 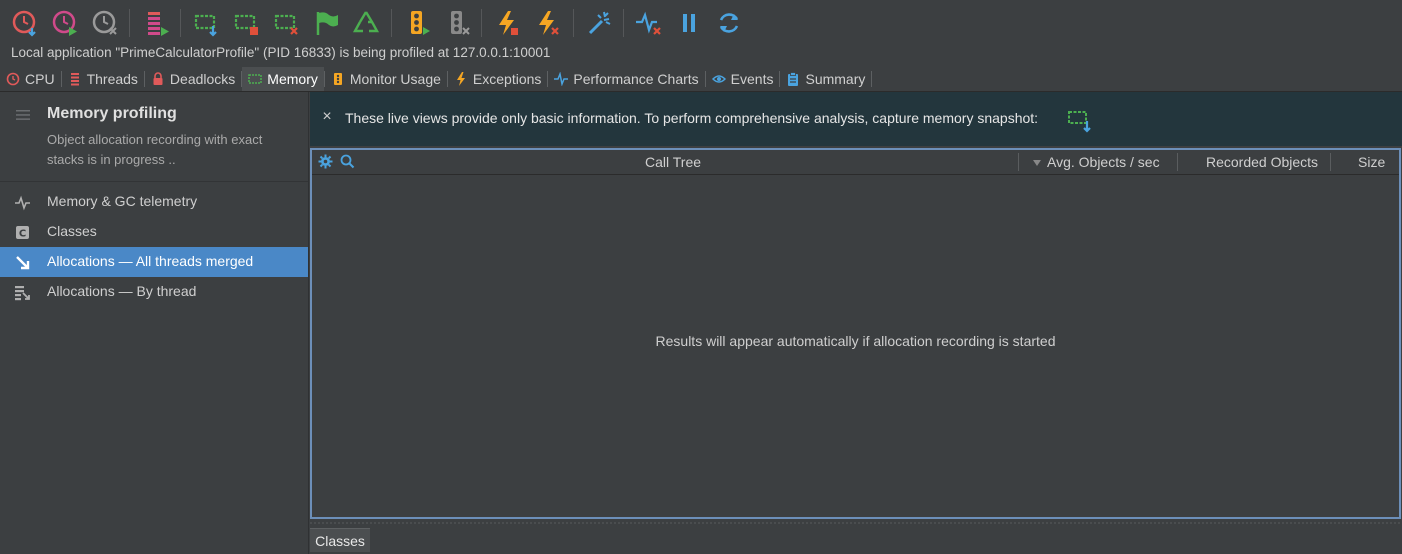 I want to click on stop-exception-telemetry-icon, so click(x=549, y=23).